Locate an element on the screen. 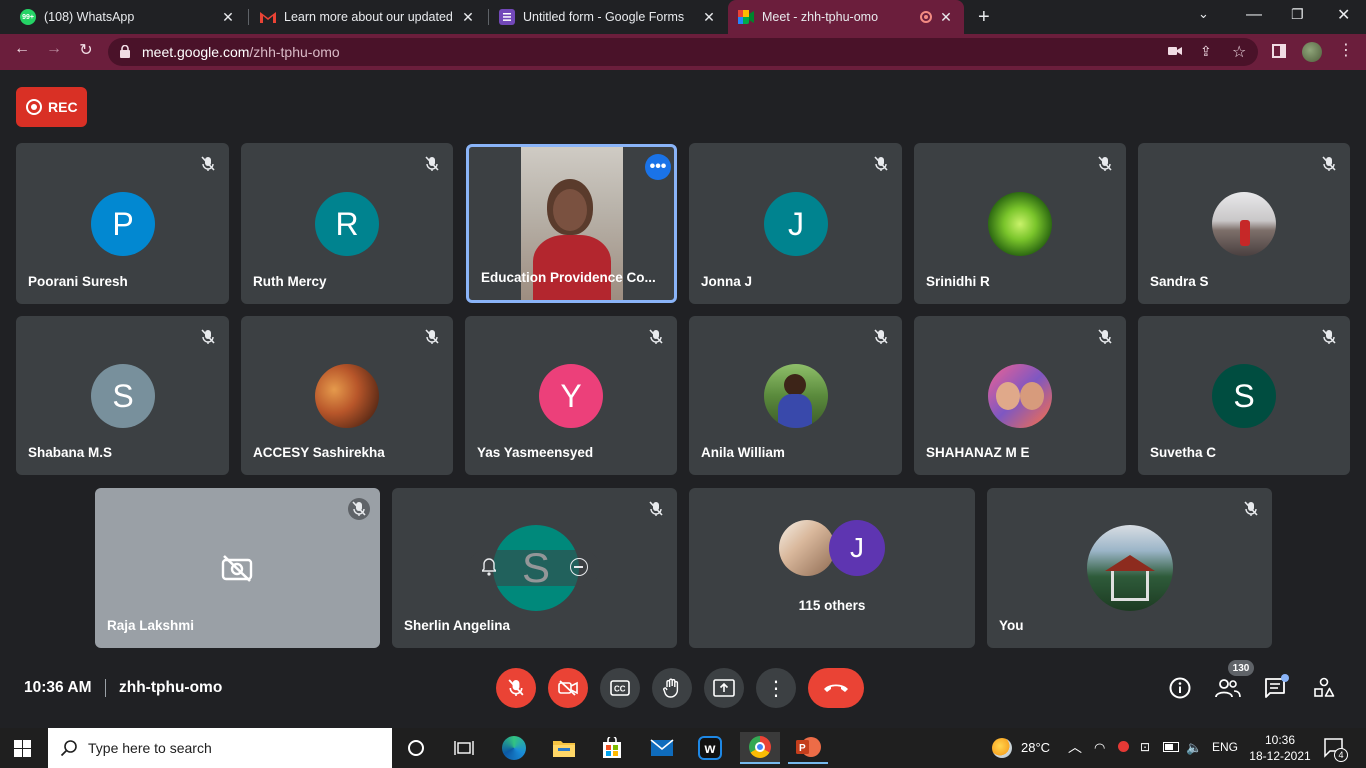  leave-call-button is located at coordinates (836, 688).